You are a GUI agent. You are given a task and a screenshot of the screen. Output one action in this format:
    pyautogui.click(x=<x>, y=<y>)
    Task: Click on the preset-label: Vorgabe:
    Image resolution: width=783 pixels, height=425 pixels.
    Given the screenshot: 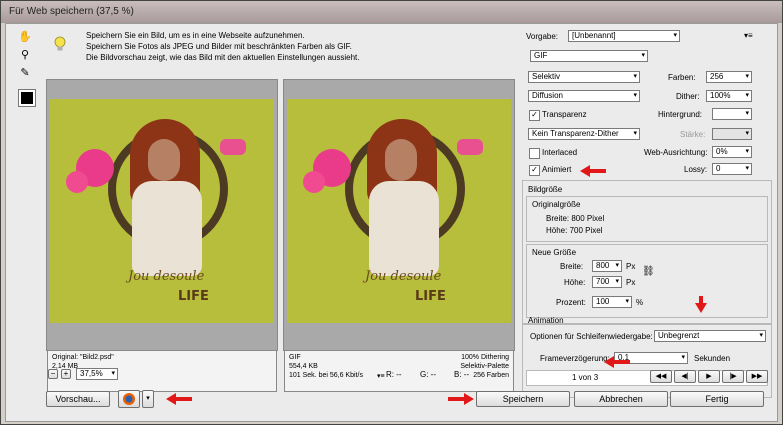 What is the action you would take?
    pyautogui.click(x=542, y=36)
    